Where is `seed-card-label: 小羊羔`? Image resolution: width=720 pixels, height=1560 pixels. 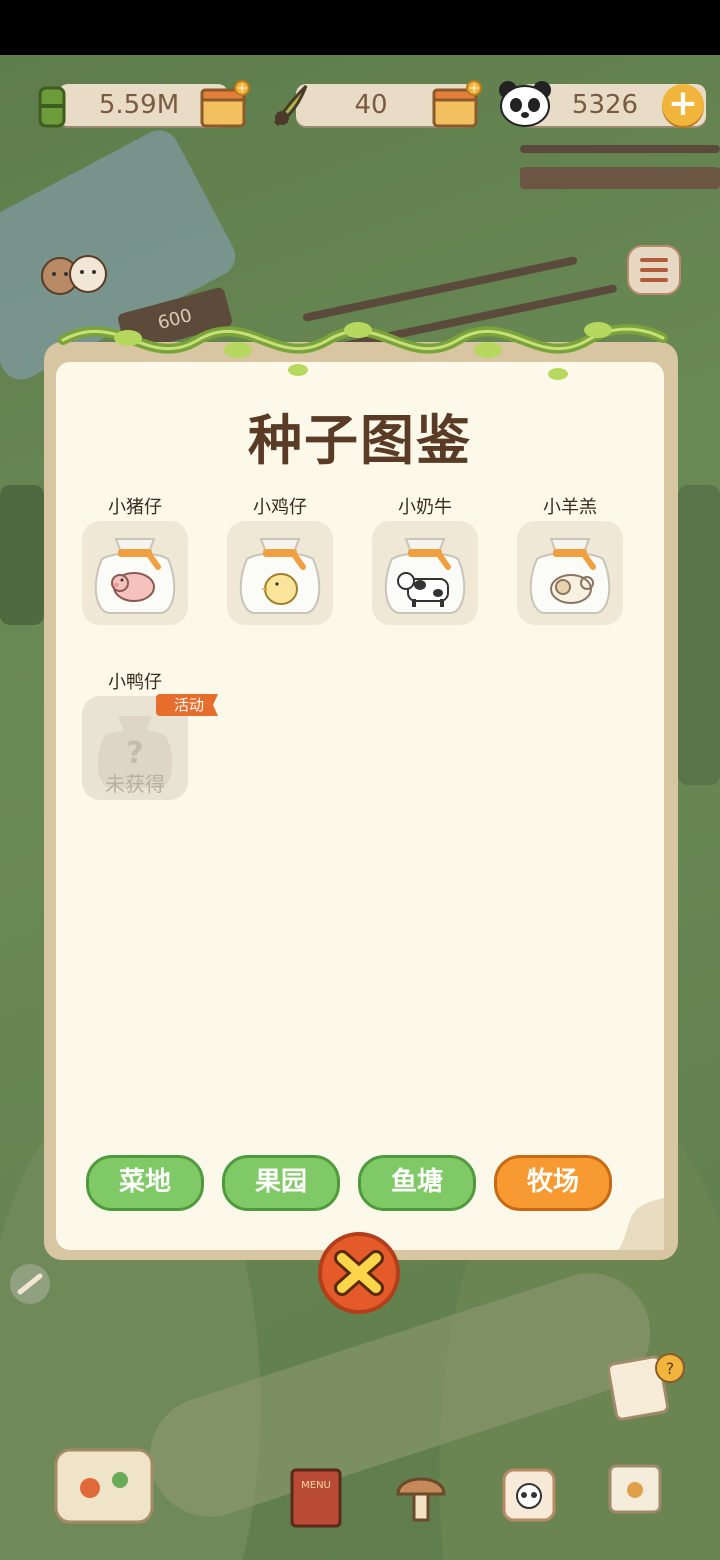
seed-card-label: 小羊羔 is located at coordinates (570, 507).